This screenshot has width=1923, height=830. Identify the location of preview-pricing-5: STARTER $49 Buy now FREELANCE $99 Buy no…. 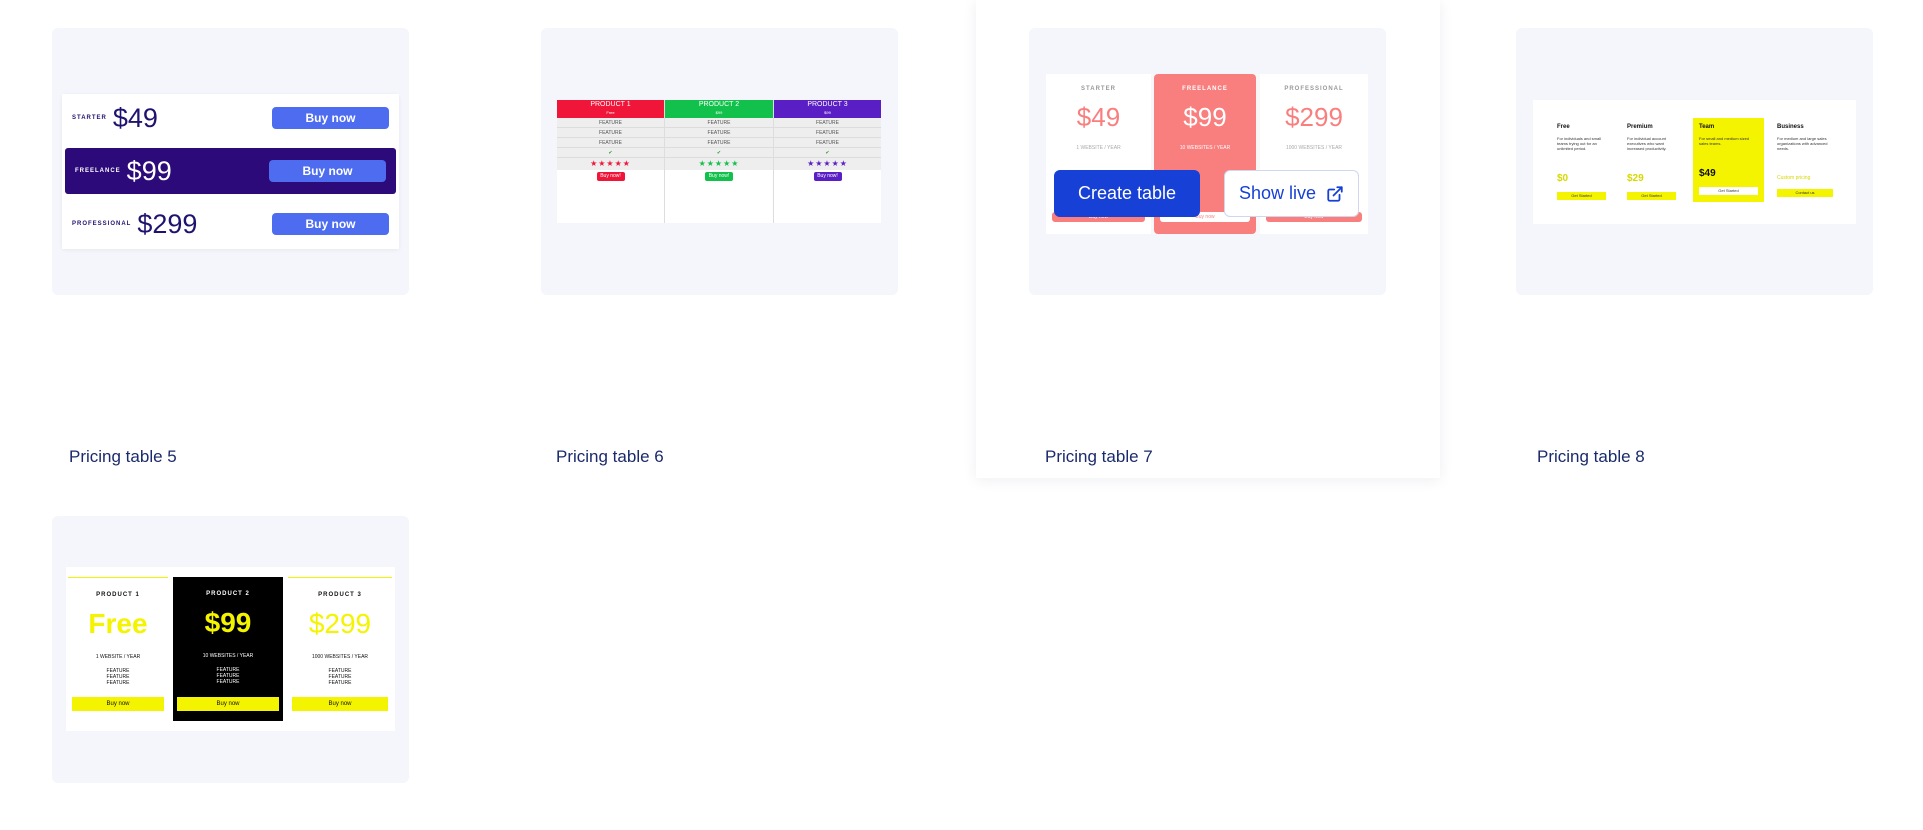
(230, 171).